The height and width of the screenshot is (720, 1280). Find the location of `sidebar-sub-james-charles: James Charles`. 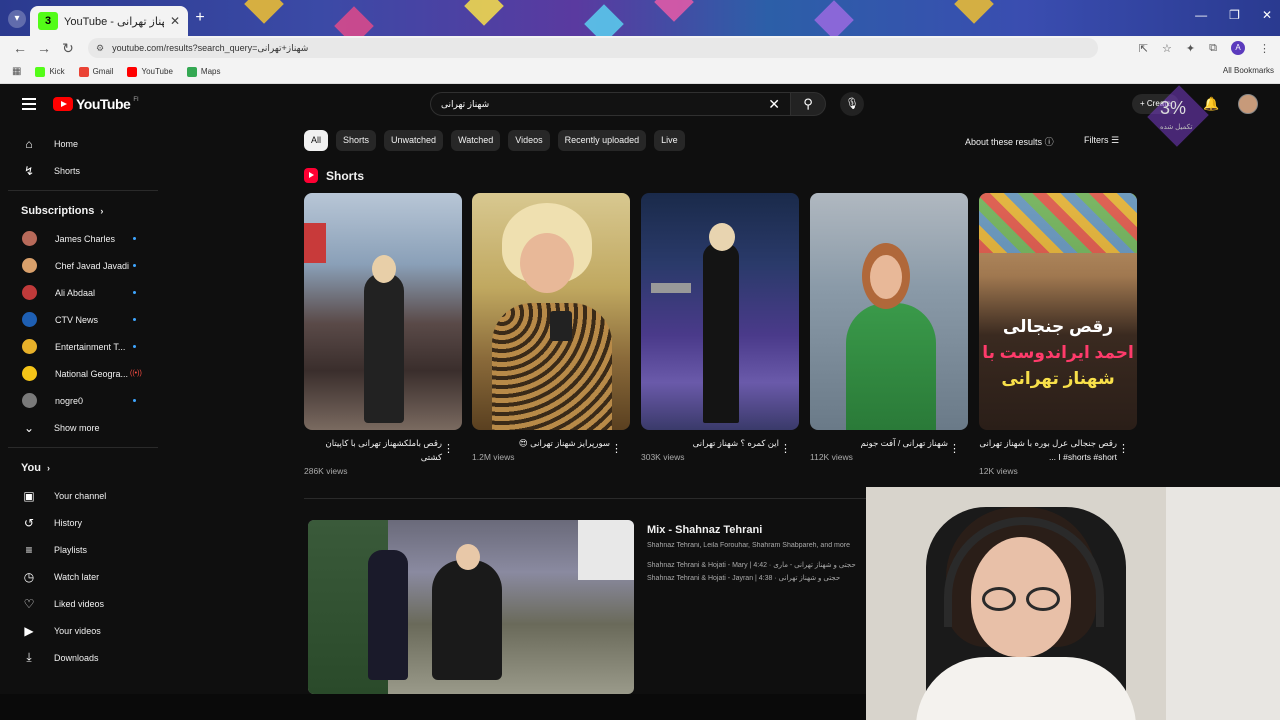

sidebar-sub-james-charles: James Charles is located at coordinates (80, 238).